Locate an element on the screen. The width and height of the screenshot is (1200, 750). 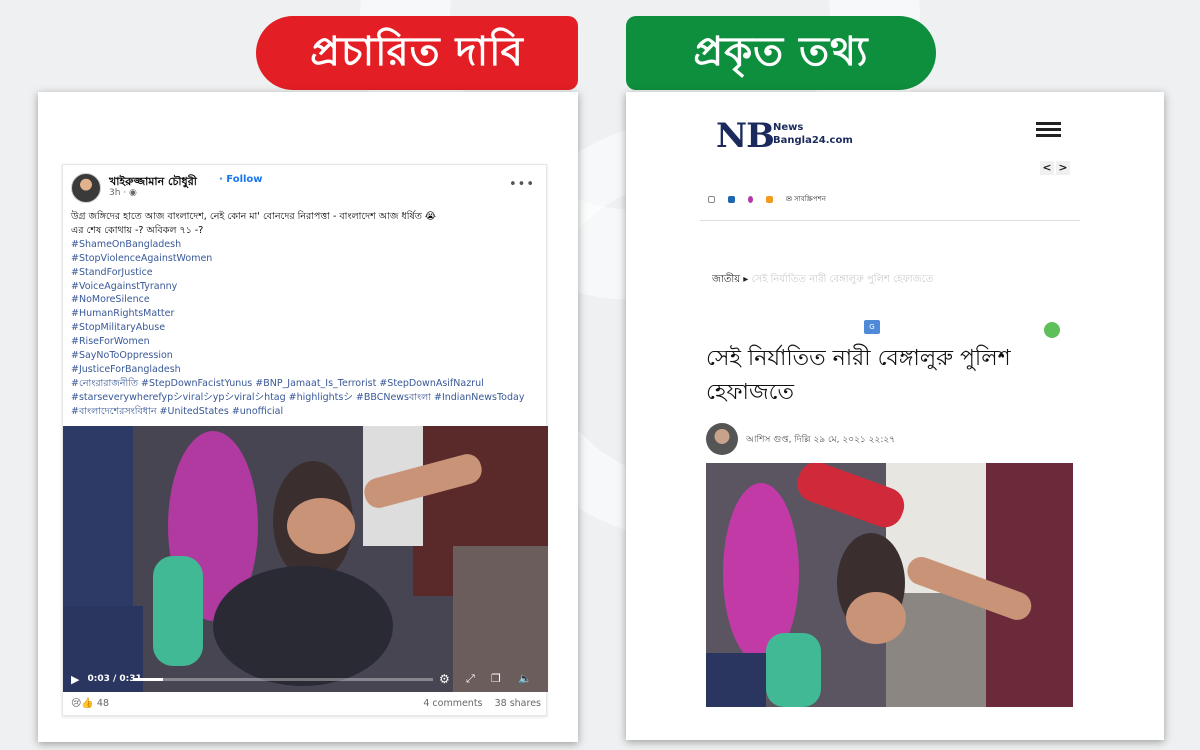
microphone-icon is located at coordinates (750, 199).